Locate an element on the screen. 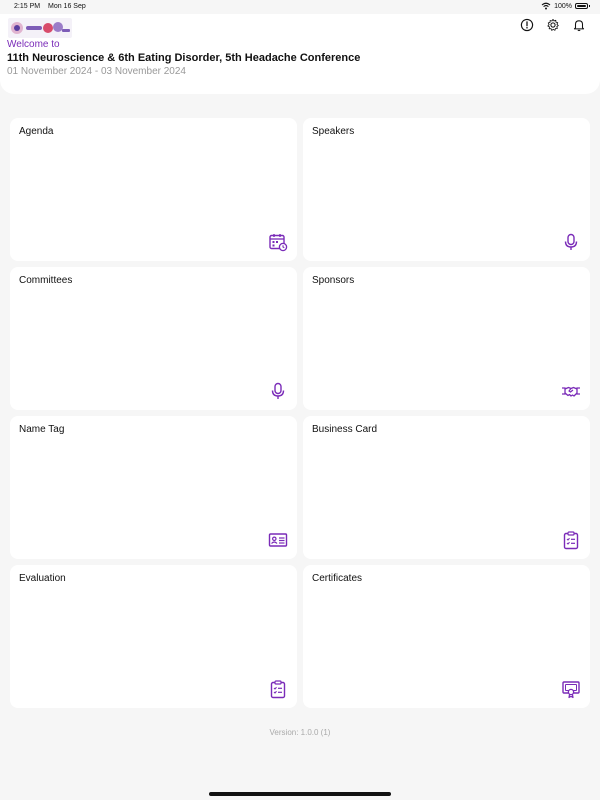  card-label: Evaluation is located at coordinates (42, 578).